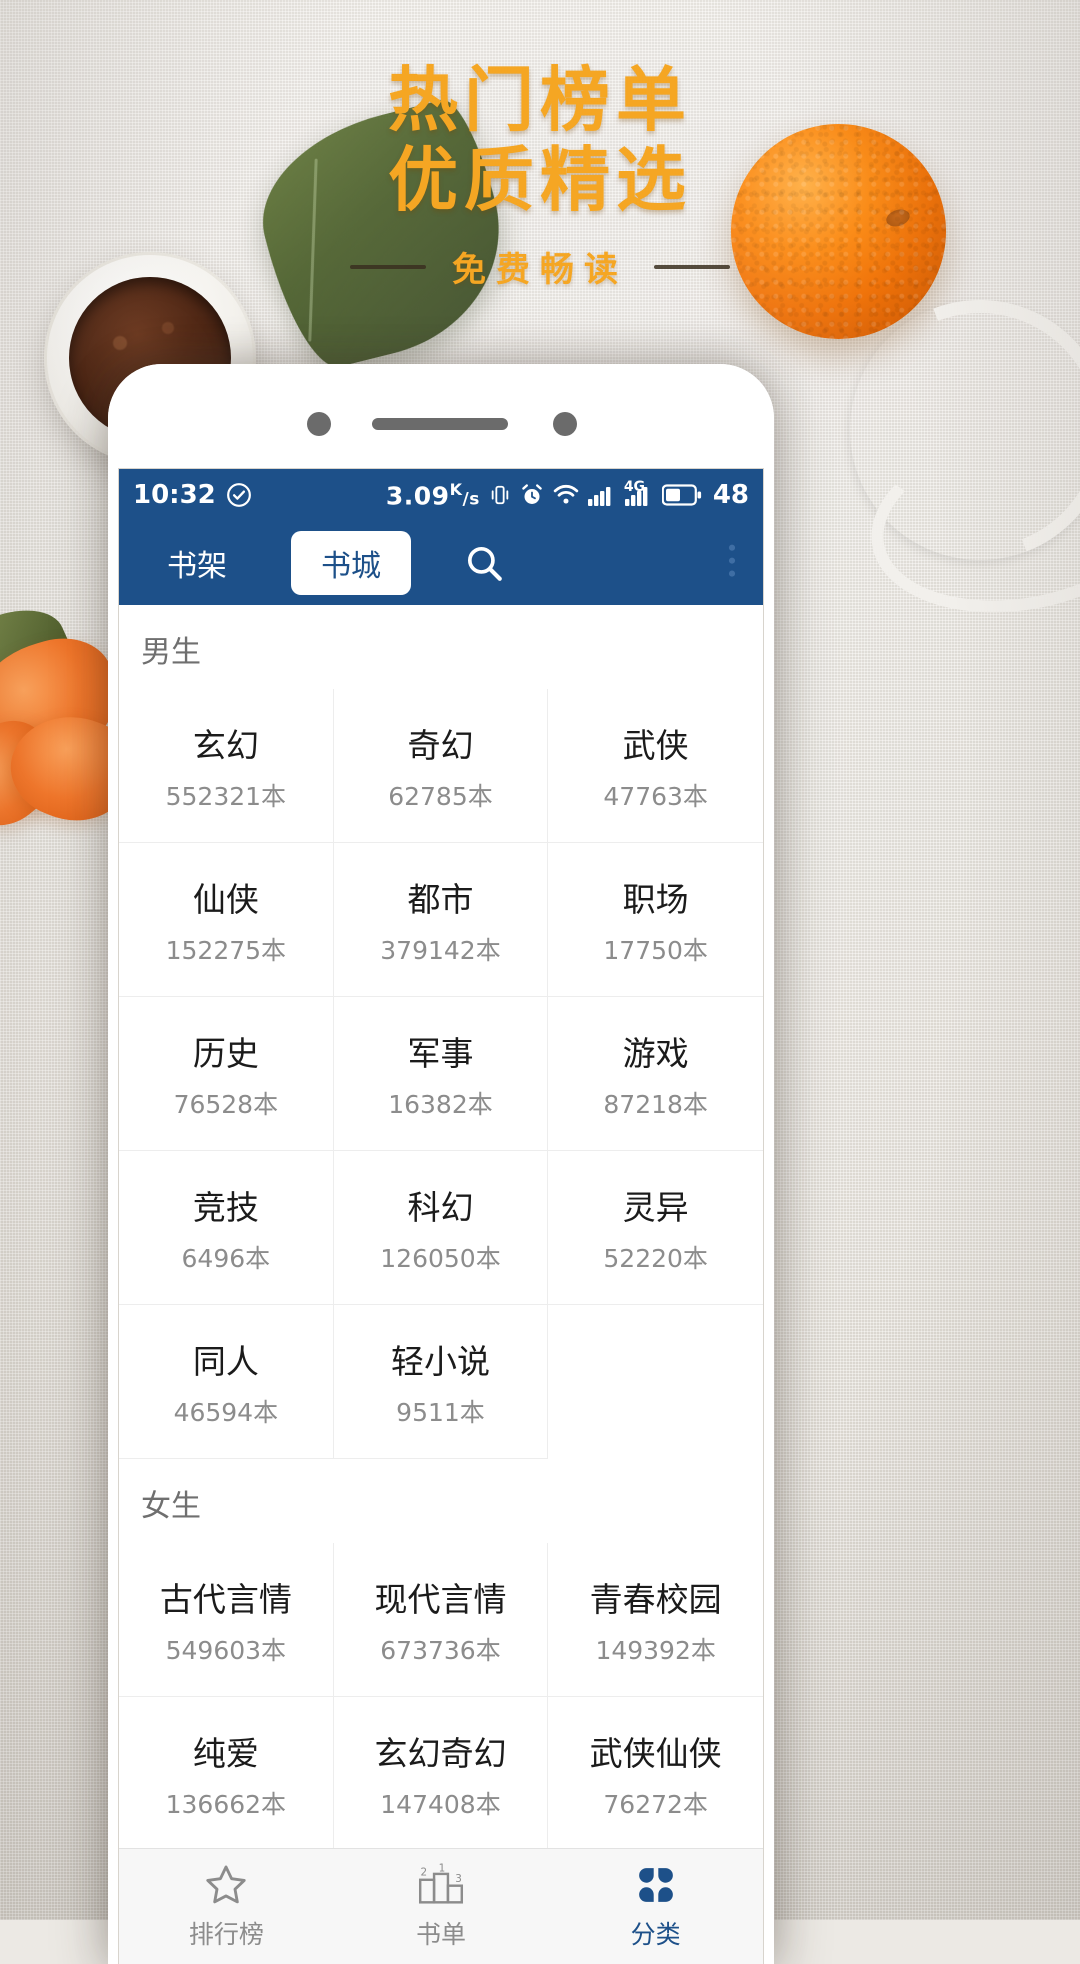 The image size is (1080, 1964). What do you see at coordinates (440, 950) in the screenshot?
I see `category-count: 379142本` at bounding box center [440, 950].